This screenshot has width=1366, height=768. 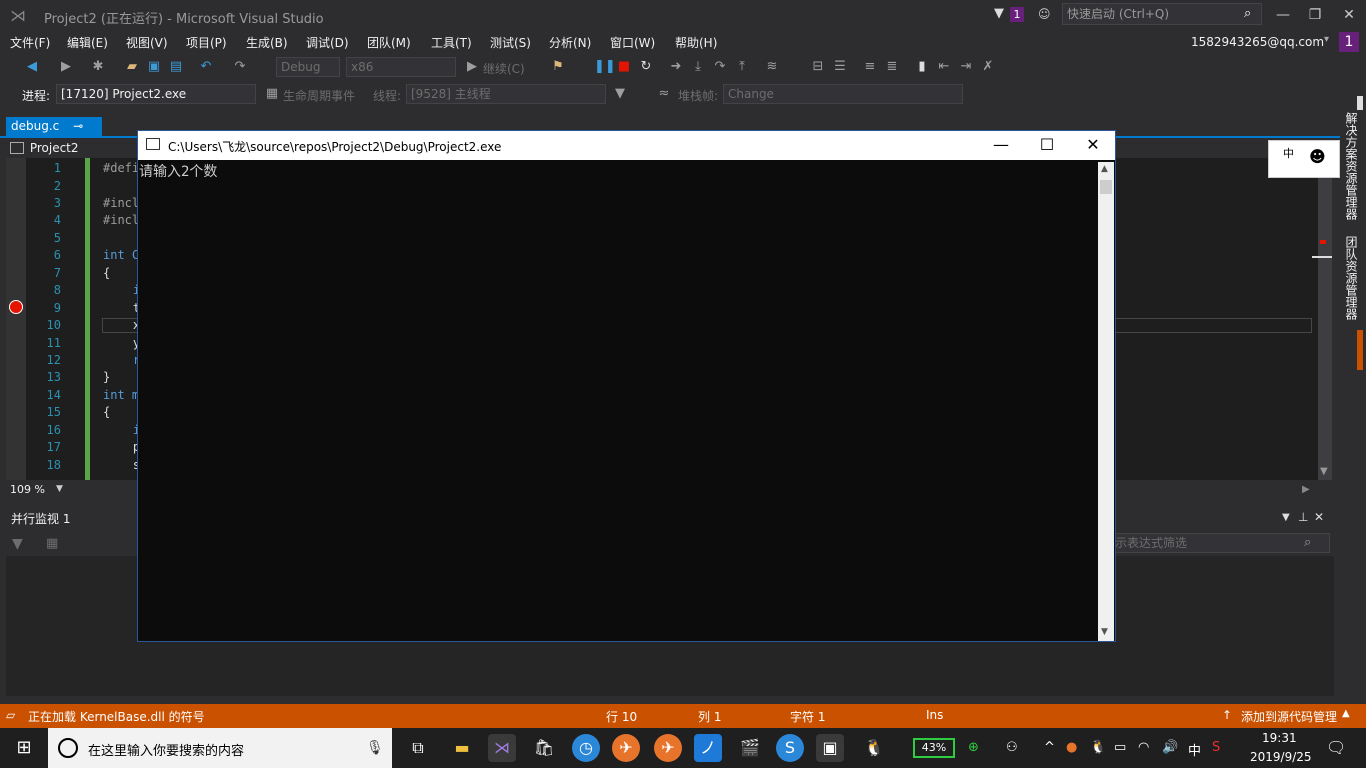 I want to click on breakpoints-icon: ⊟, so click(x=818, y=67).